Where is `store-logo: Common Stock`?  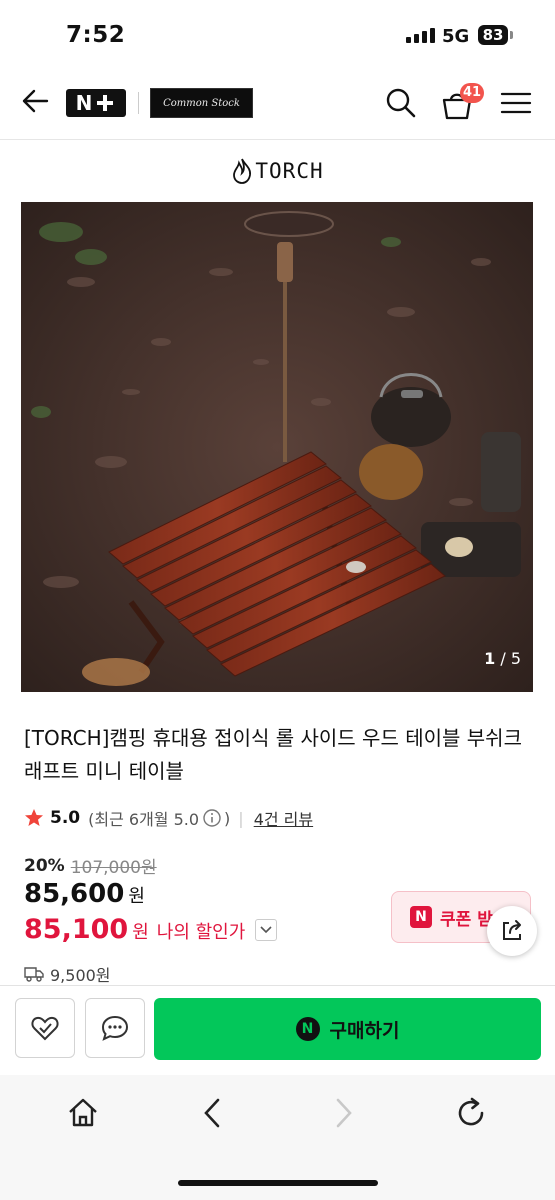 store-logo: Common Stock is located at coordinates (201, 103).